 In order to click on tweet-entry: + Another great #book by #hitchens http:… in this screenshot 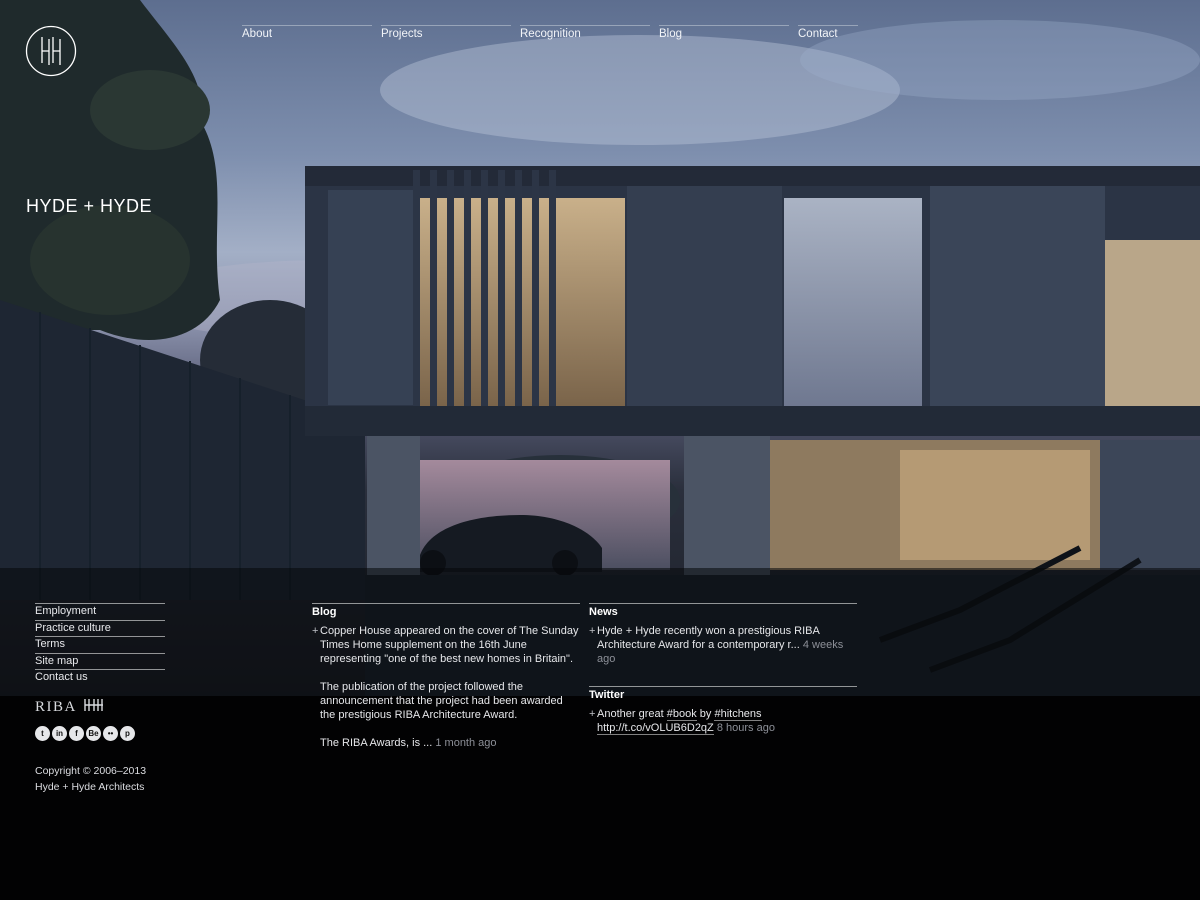, I will do `click(723, 721)`.